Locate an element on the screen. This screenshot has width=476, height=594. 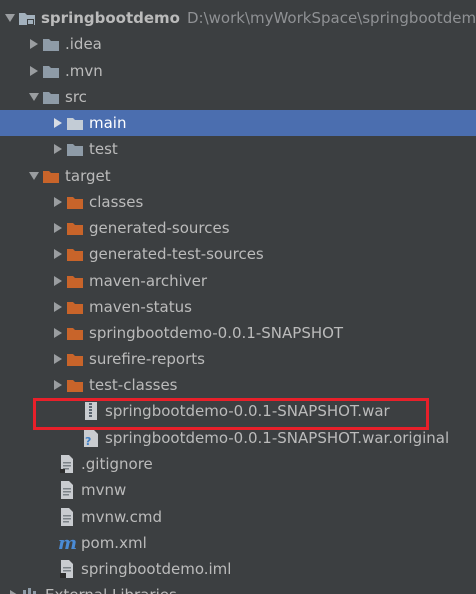
folder-label: springbootdemo-0.0.1-SNAPSHOT is located at coordinates (216, 333).